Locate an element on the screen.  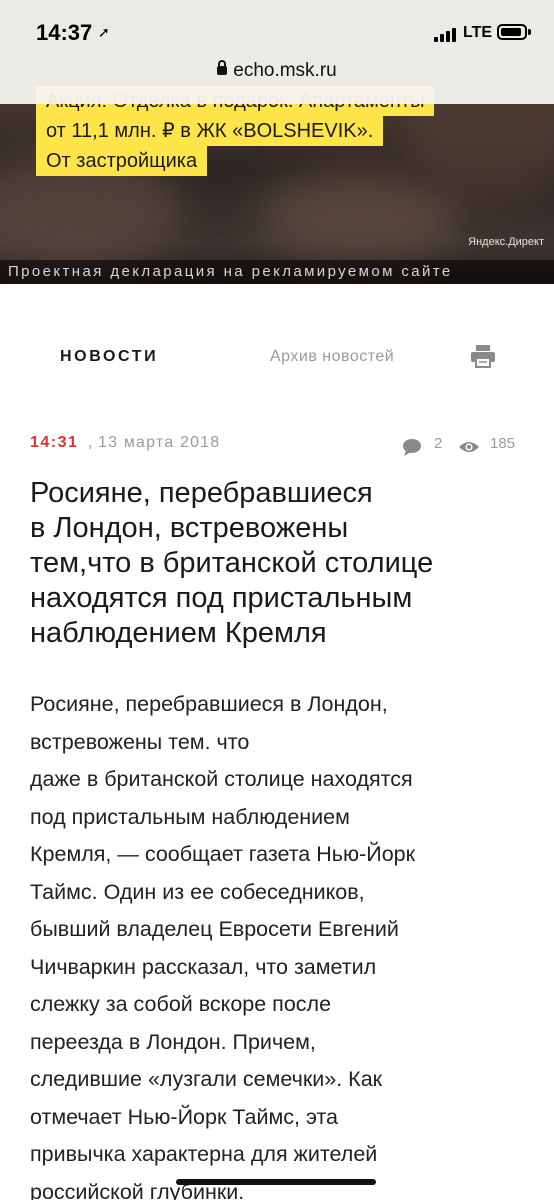
body-line: Таймс. Один из ее собеседников, is located at coordinates (197, 891).